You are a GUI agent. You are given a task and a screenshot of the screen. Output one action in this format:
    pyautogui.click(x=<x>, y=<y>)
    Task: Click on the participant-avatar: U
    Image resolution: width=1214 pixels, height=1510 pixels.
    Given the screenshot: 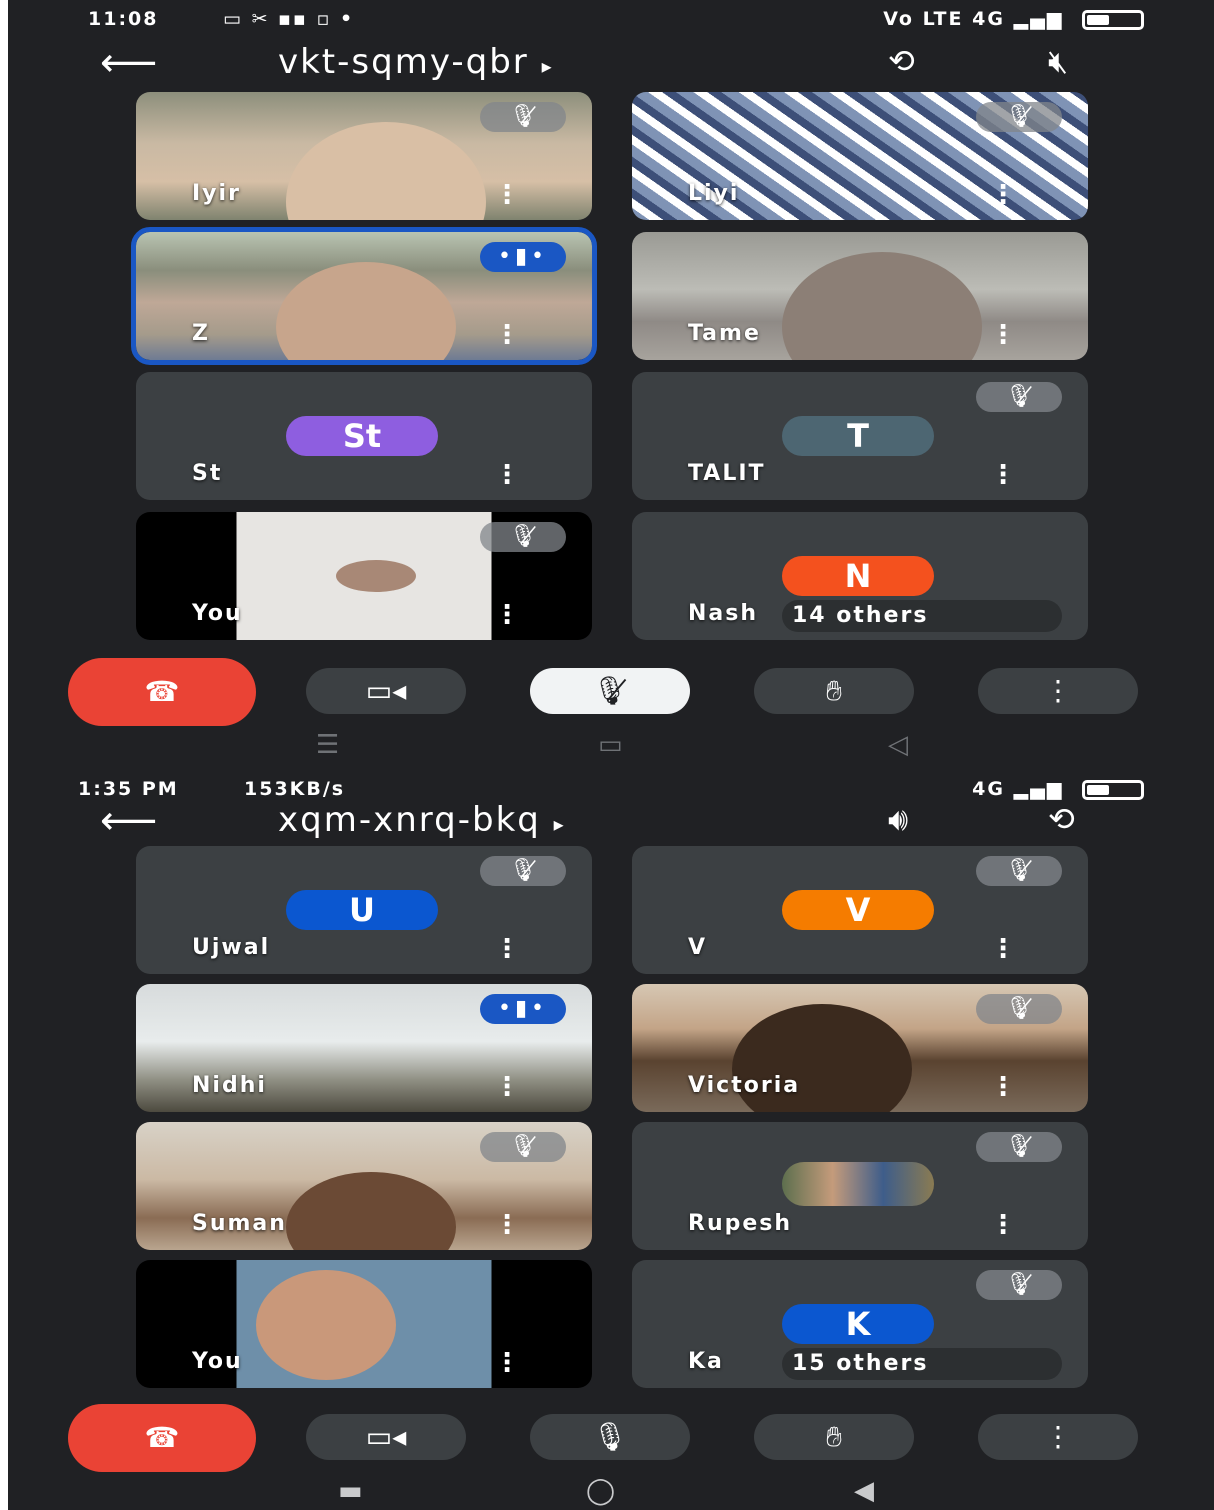 What is the action you would take?
    pyautogui.click(x=362, y=910)
    